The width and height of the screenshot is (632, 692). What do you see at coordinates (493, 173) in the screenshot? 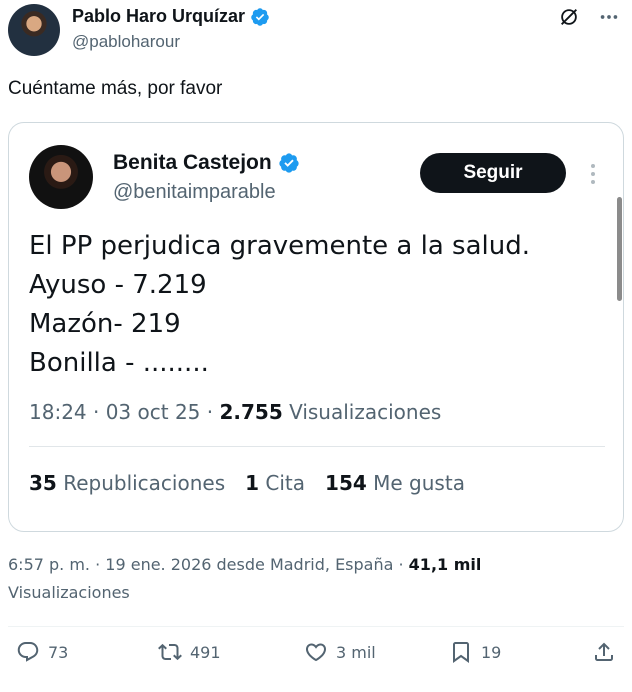
I see `follow-button: Seguir` at bounding box center [493, 173].